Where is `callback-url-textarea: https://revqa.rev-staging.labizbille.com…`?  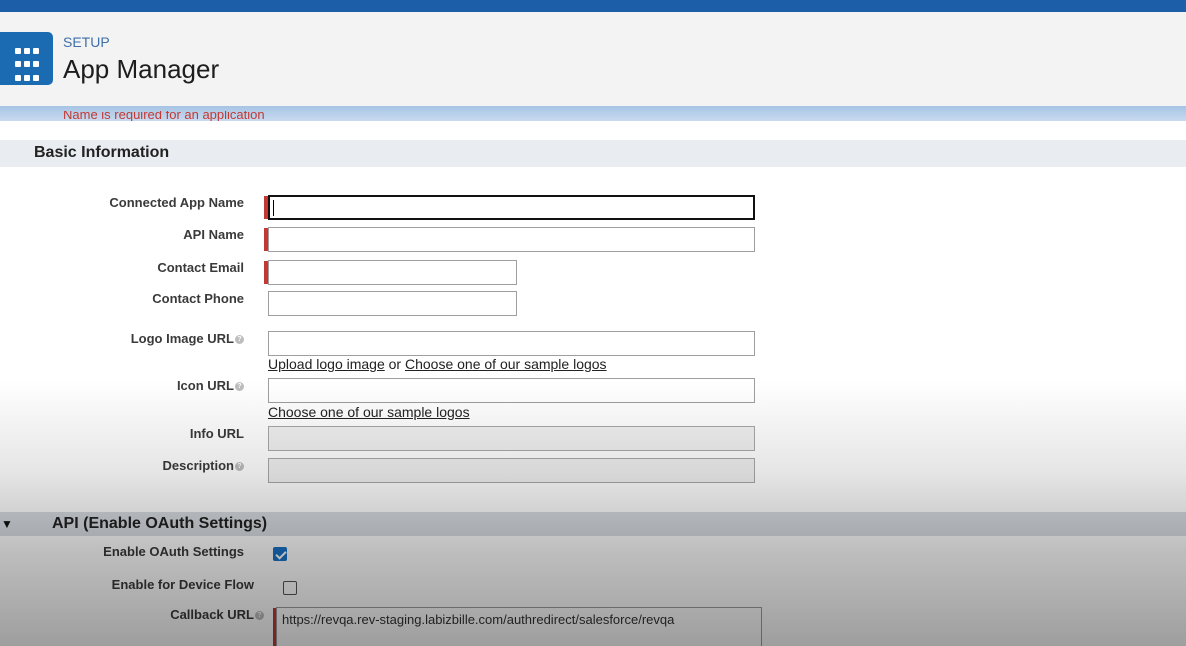
callback-url-textarea: https://revqa.rev-staging.labizbille.com… is located at coordinates (519, 626).